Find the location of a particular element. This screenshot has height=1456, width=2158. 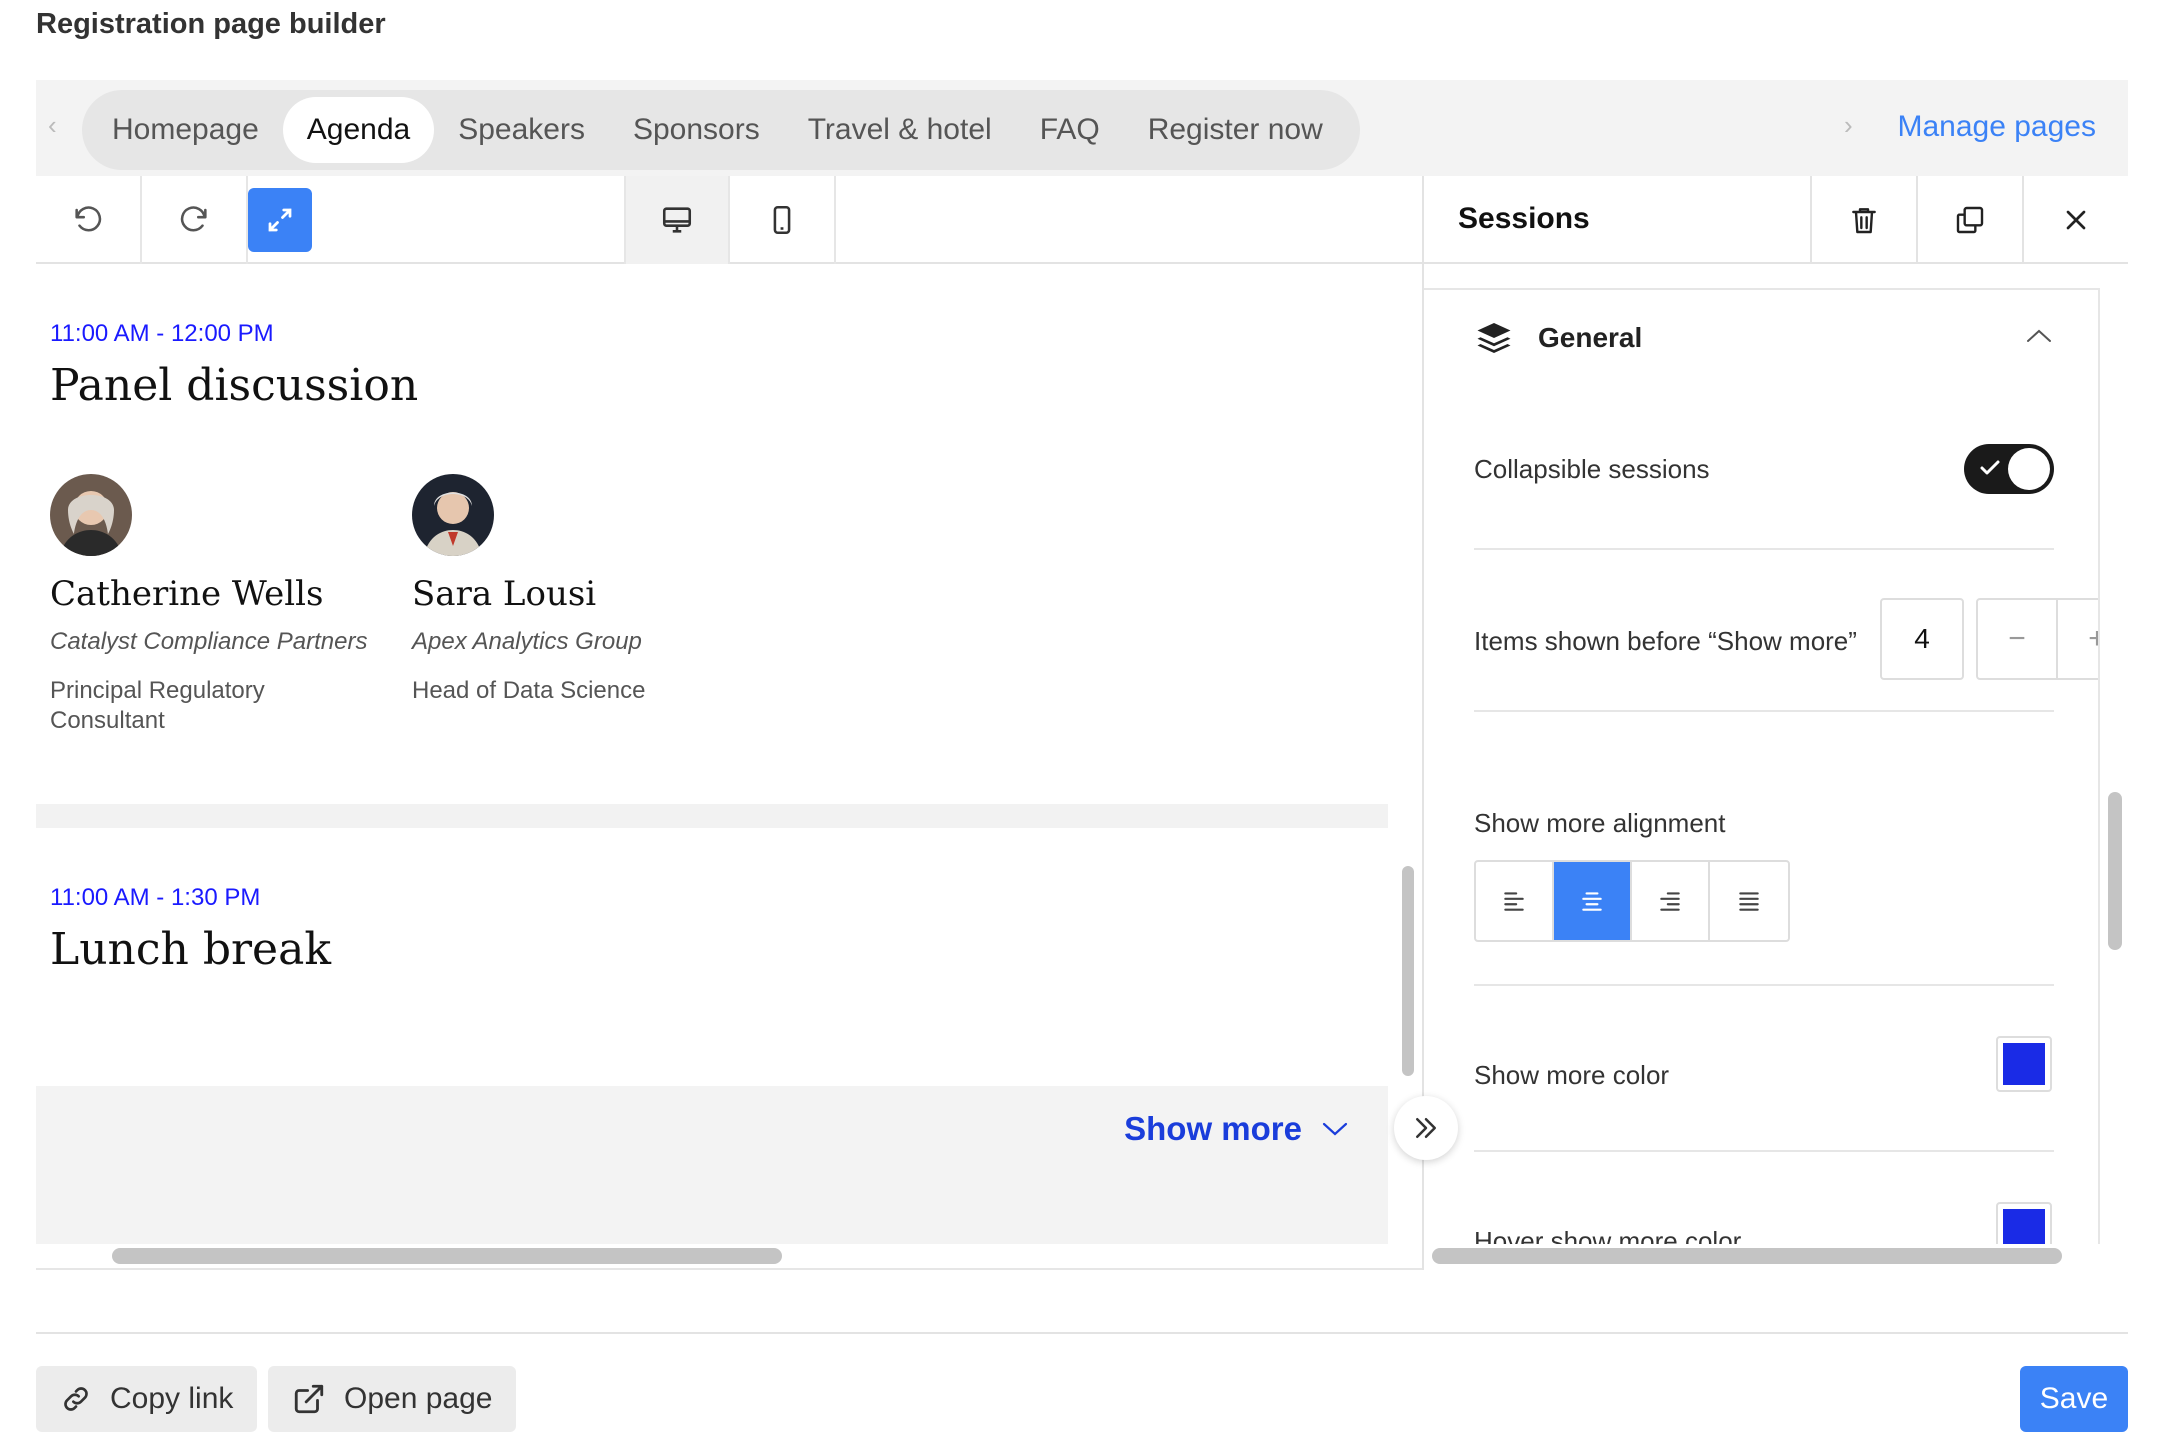

show-more-color-label: Show more color is located at coordinates (1572, 1075).